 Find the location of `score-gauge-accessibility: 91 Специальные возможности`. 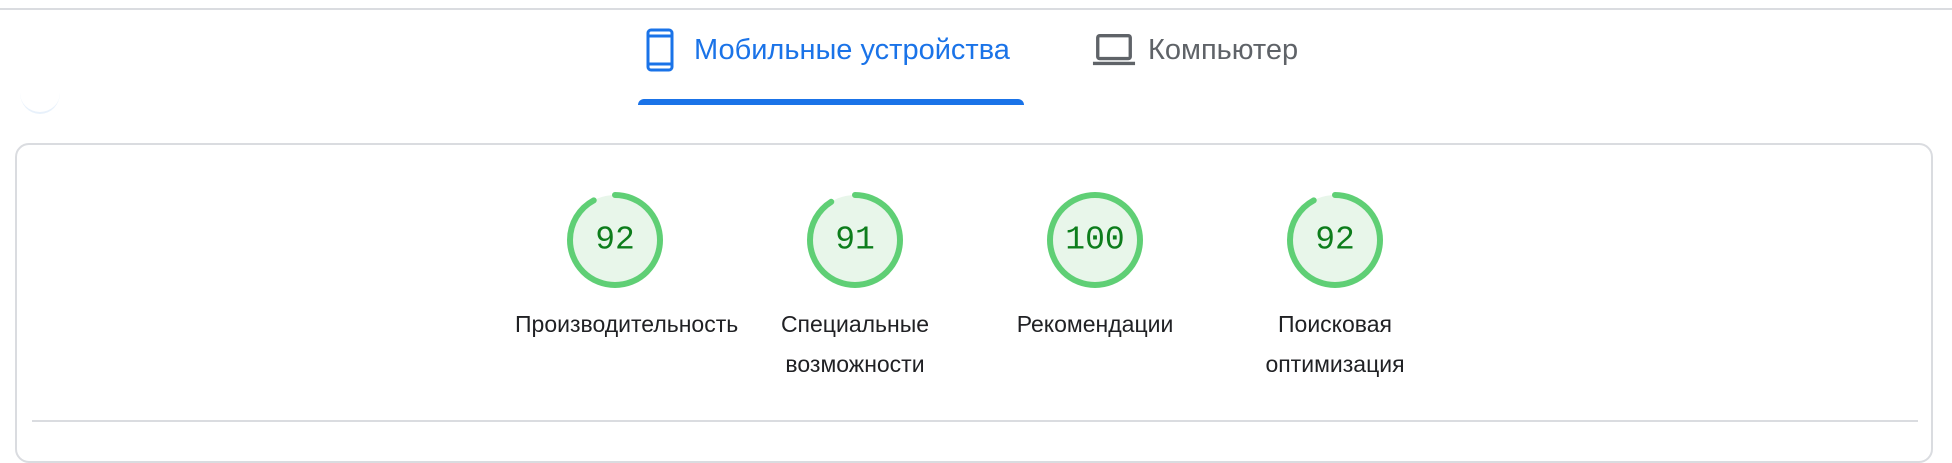

score-gauge-accessibility: 91 Специальные возможности is located at coordinates (855, 287).